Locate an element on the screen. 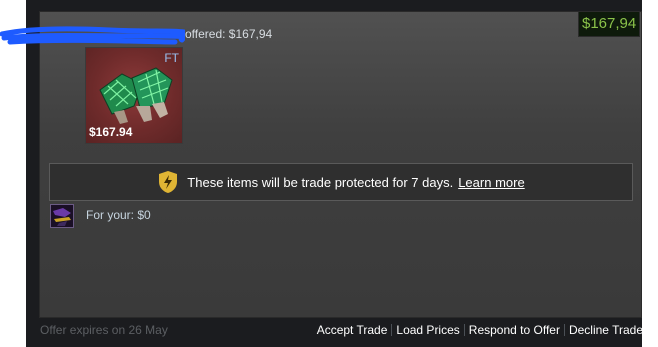 Image resolution: width=658 pixels, height=347 pixels. total-value-badge: $167,94 is located at coordinates (609, 24).